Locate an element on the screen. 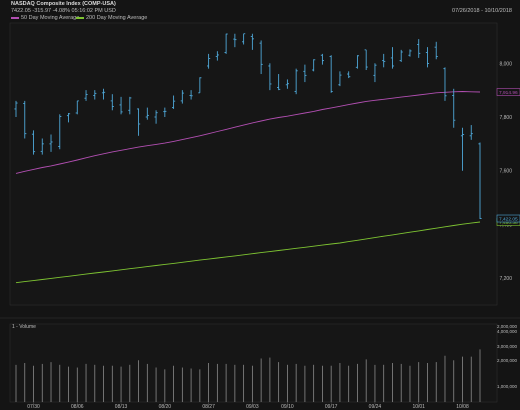 This screenshot has width=520, height=410. x-tick-label: 09/10 is located at coordinates (287, 407).